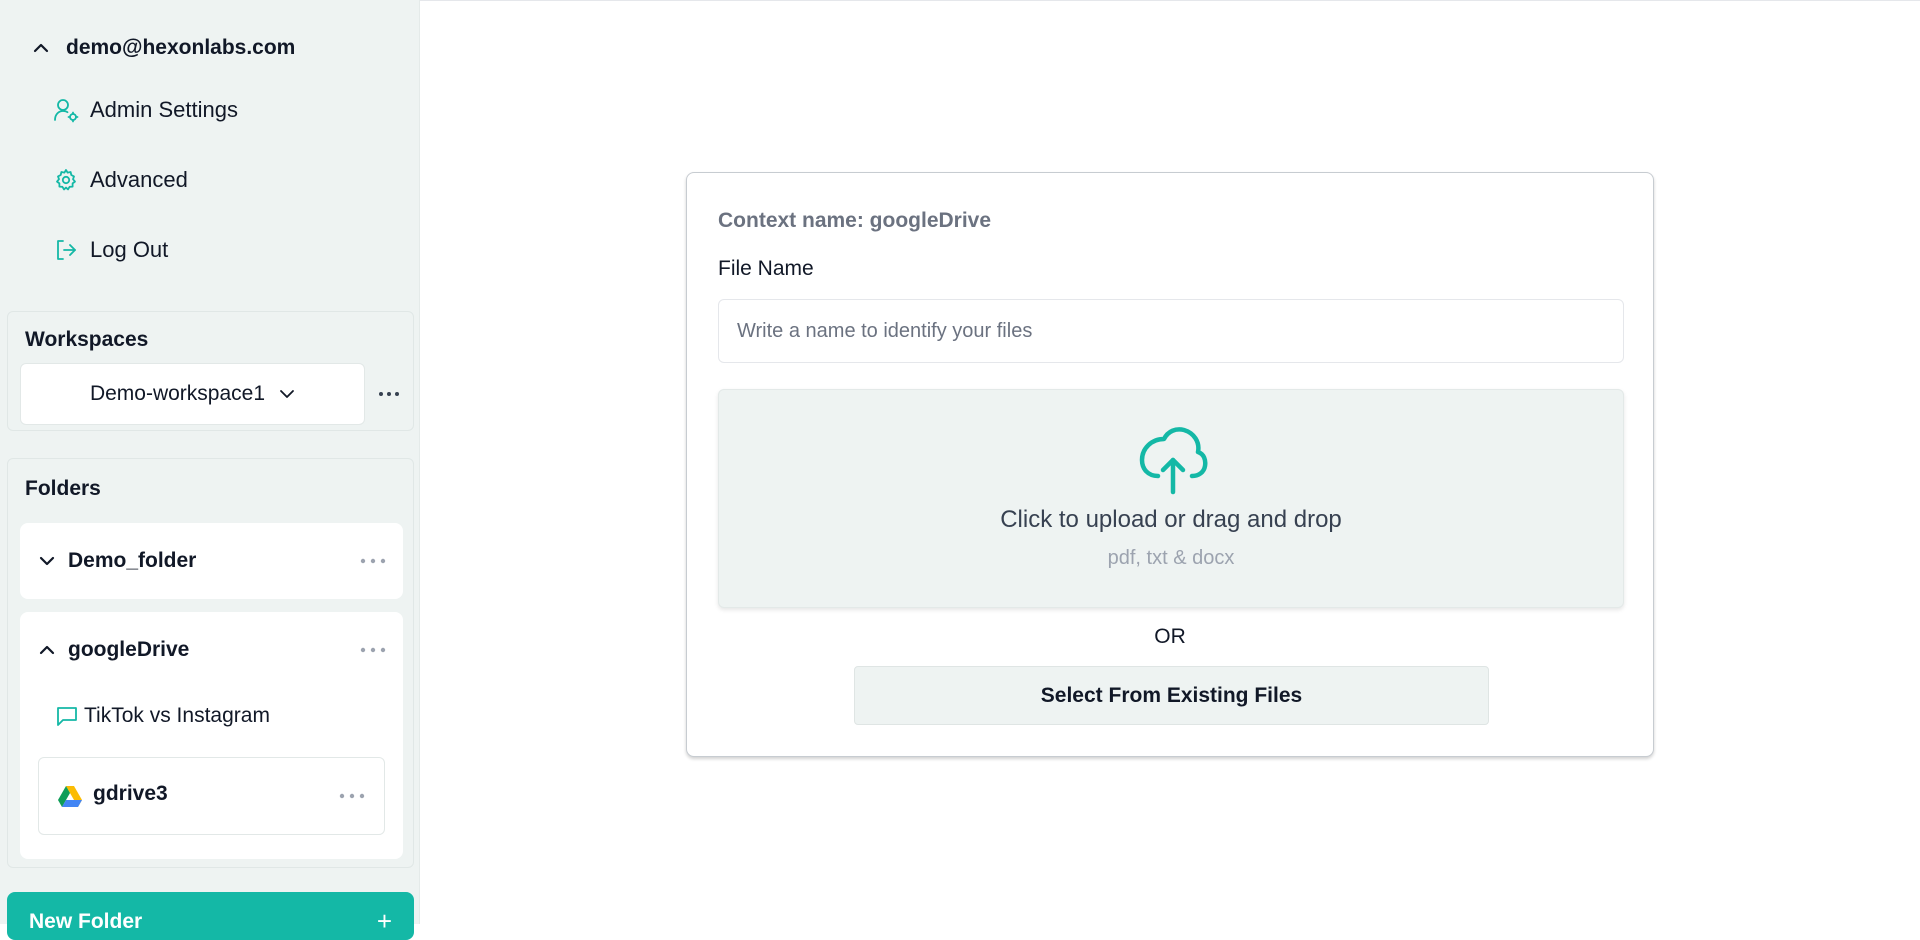  Describe the element at coordinates (87, 339) in the screenshot. I see `workspaces-title: Workspaces` at that location.